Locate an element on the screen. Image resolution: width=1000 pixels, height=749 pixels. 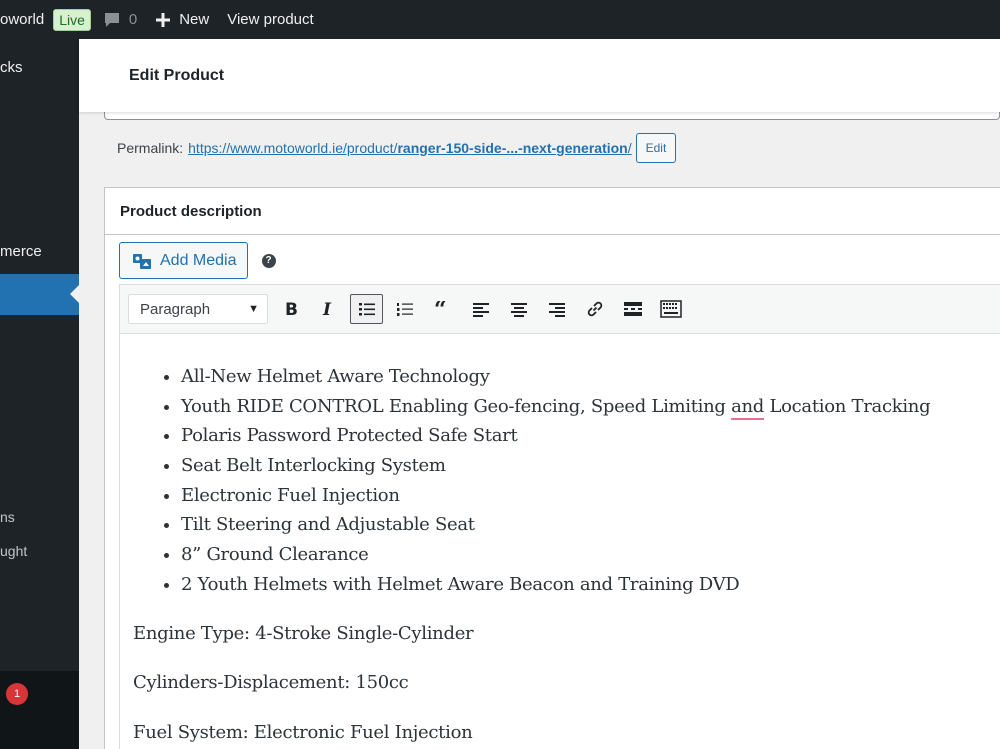
add-media-button: Add Media is located at coordinates (183, 260).